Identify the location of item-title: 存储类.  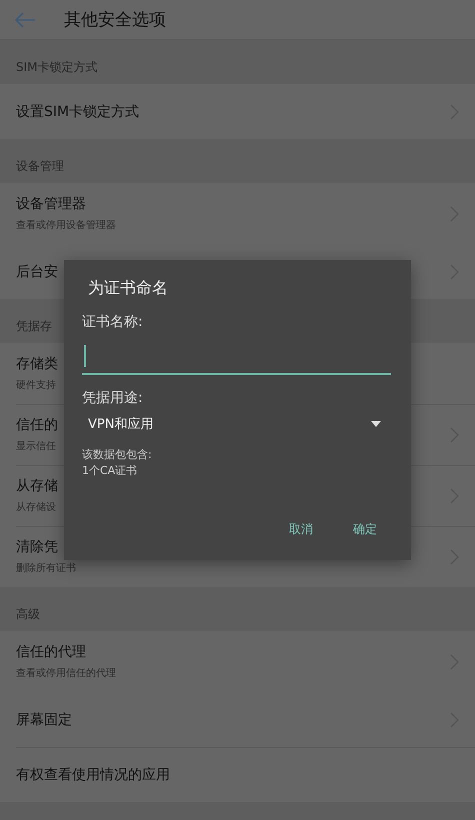
(37, 364).